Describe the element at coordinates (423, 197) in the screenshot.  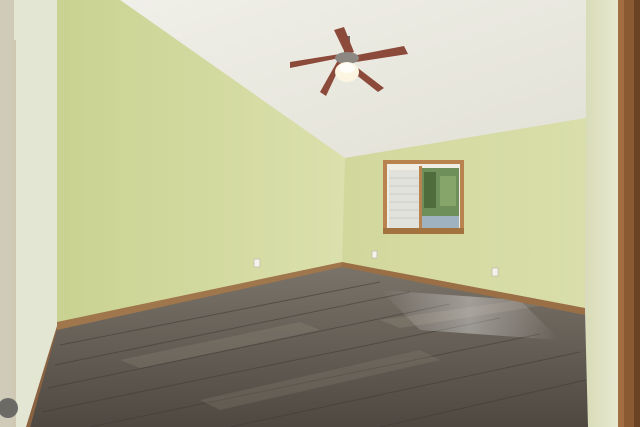
I see `window` at that location.